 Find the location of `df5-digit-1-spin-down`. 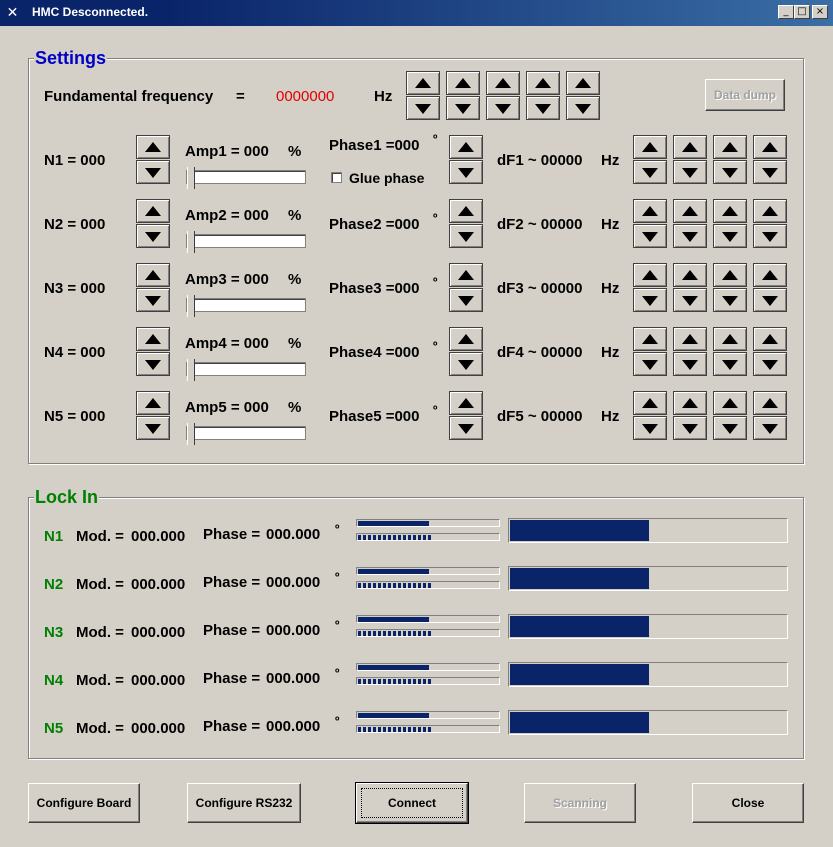

df5-digit-1-spin-down is located at coordinates (650, 428).